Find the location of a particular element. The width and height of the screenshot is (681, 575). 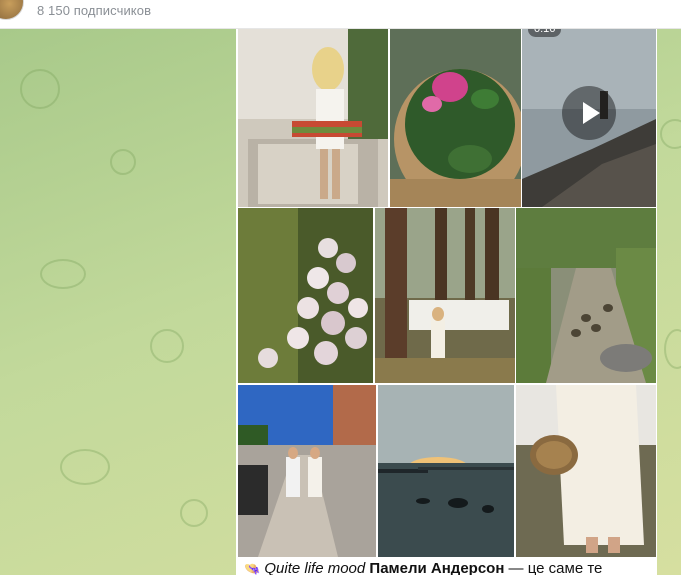

caption-bold-name: Памели Андерсон is located at coordinates (437, 567).